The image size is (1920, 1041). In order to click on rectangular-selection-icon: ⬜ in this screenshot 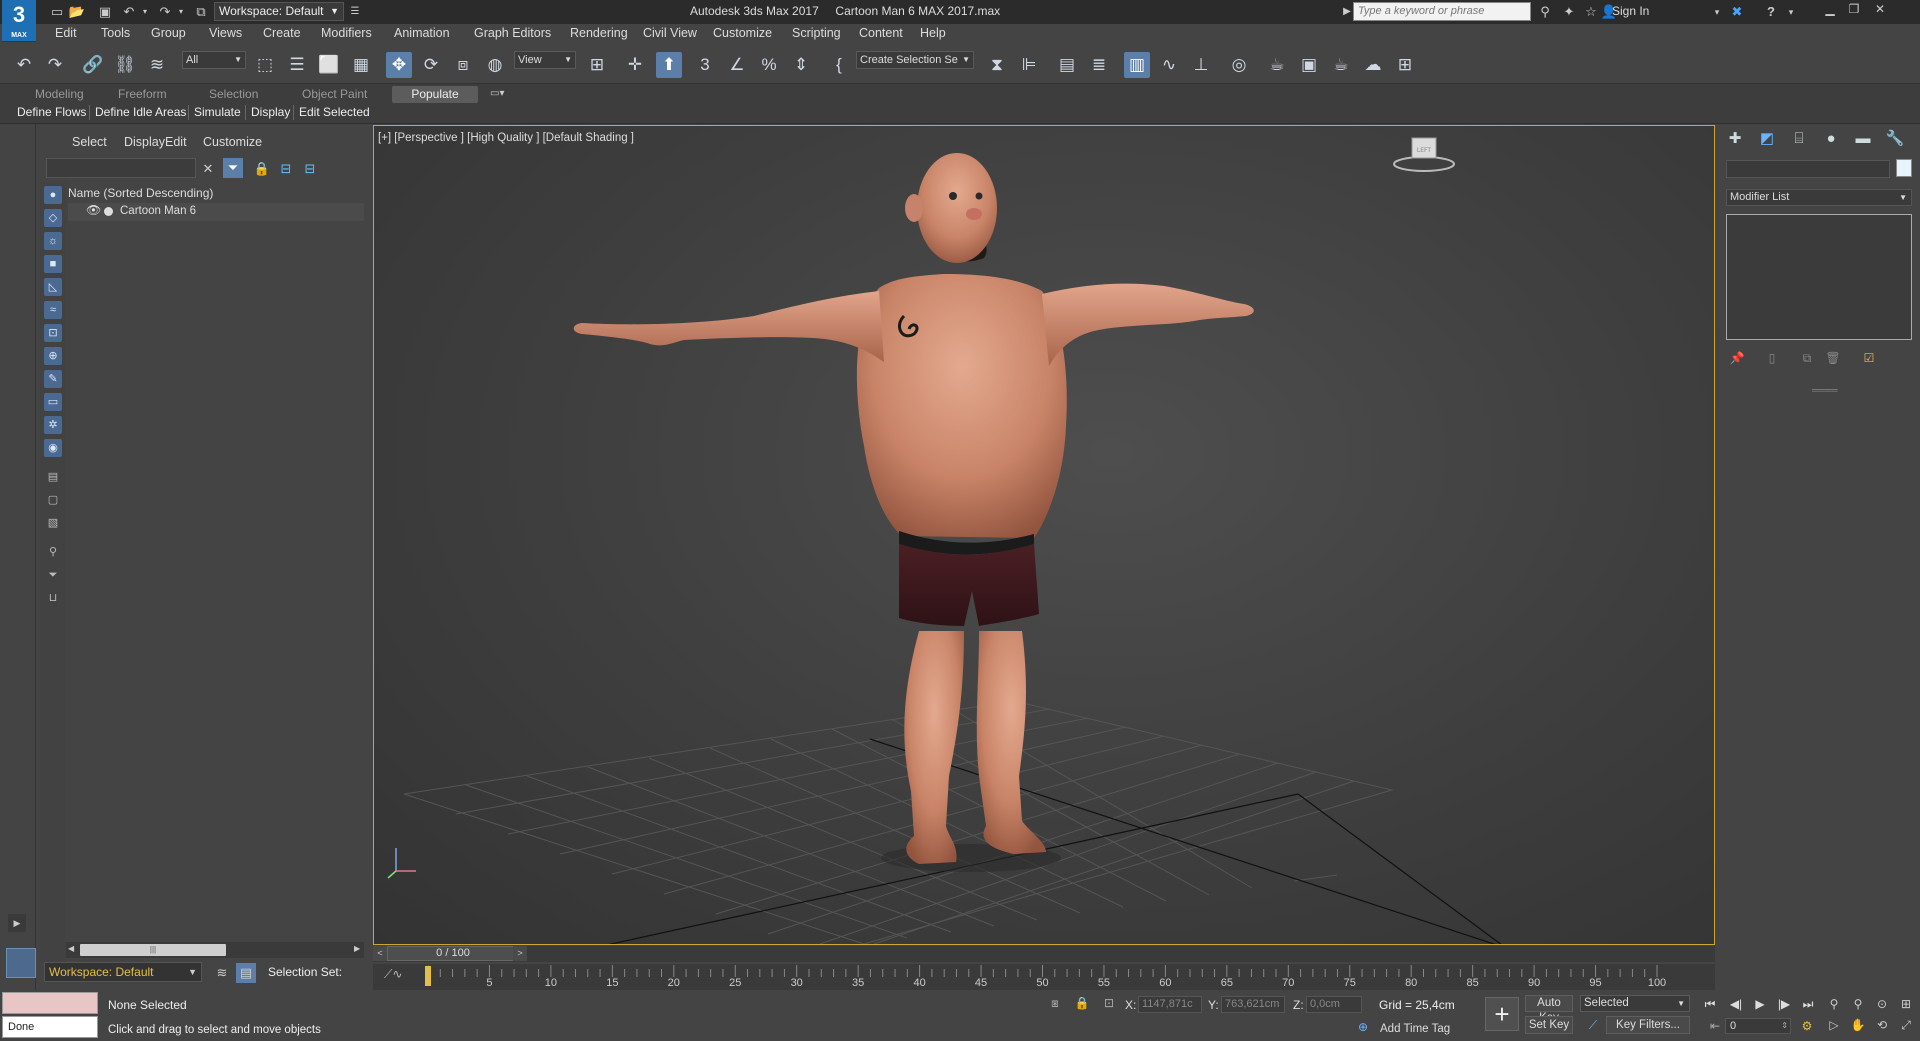, I will do `click(329, 65)`.